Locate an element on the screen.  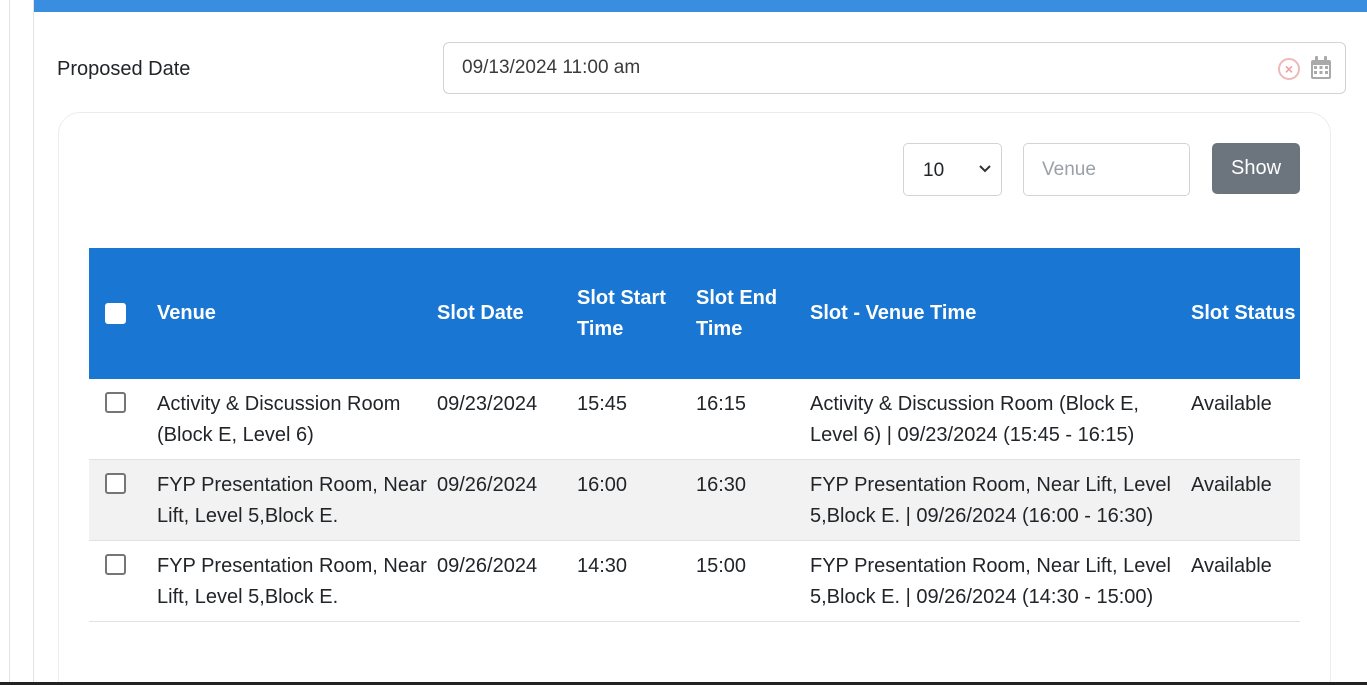
cell-end-time: 16:30 is located at coordinates (721, 485).